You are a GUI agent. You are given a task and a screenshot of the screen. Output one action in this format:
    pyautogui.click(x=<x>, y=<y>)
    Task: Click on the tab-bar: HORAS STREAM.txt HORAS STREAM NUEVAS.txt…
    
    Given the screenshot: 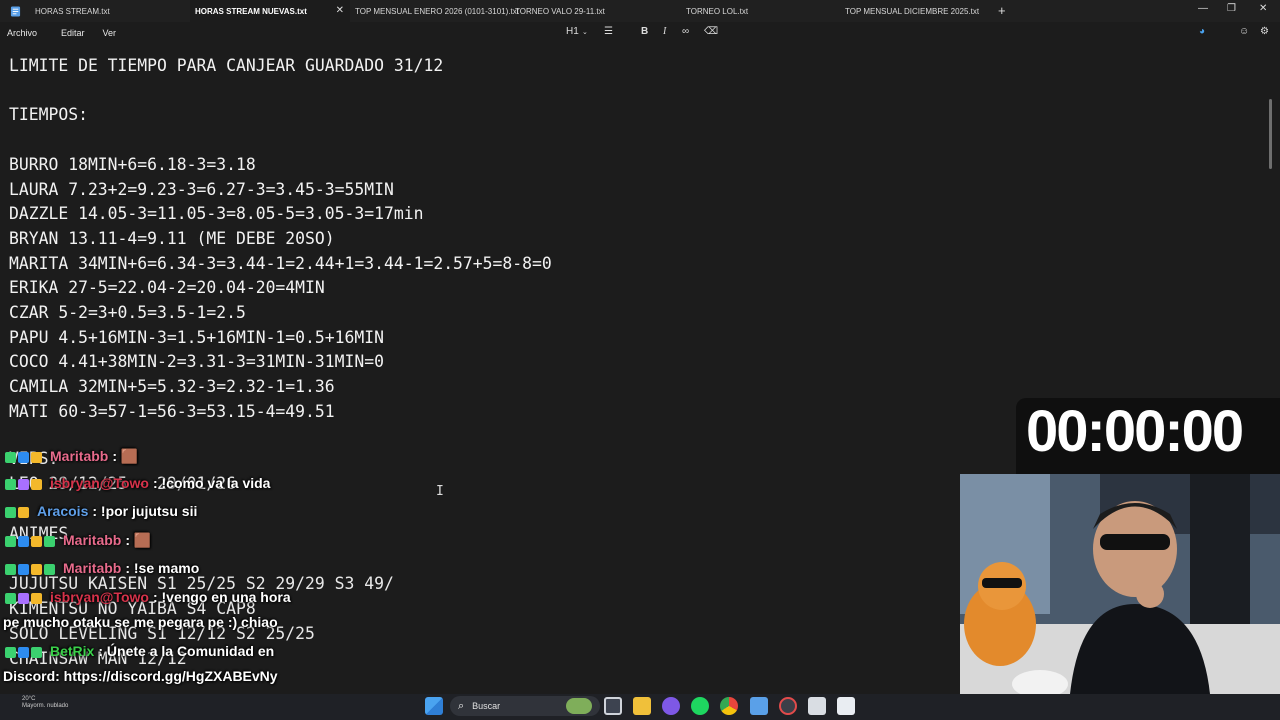 What is the action you would take?
    pyautogui.click(x=640, y=11)
    